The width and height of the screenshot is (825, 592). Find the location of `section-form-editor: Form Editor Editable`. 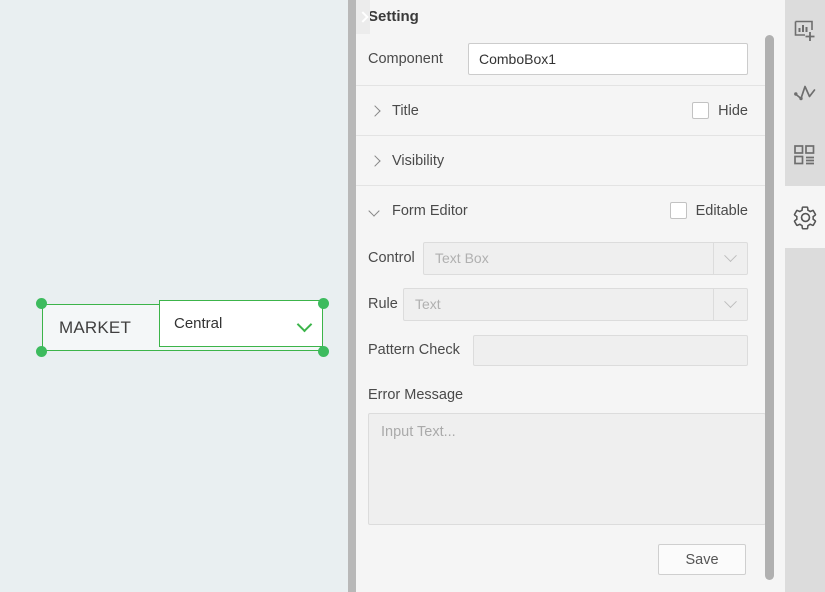

section-form-editor: Form Editor Editable is located at coordinates (558, 210).